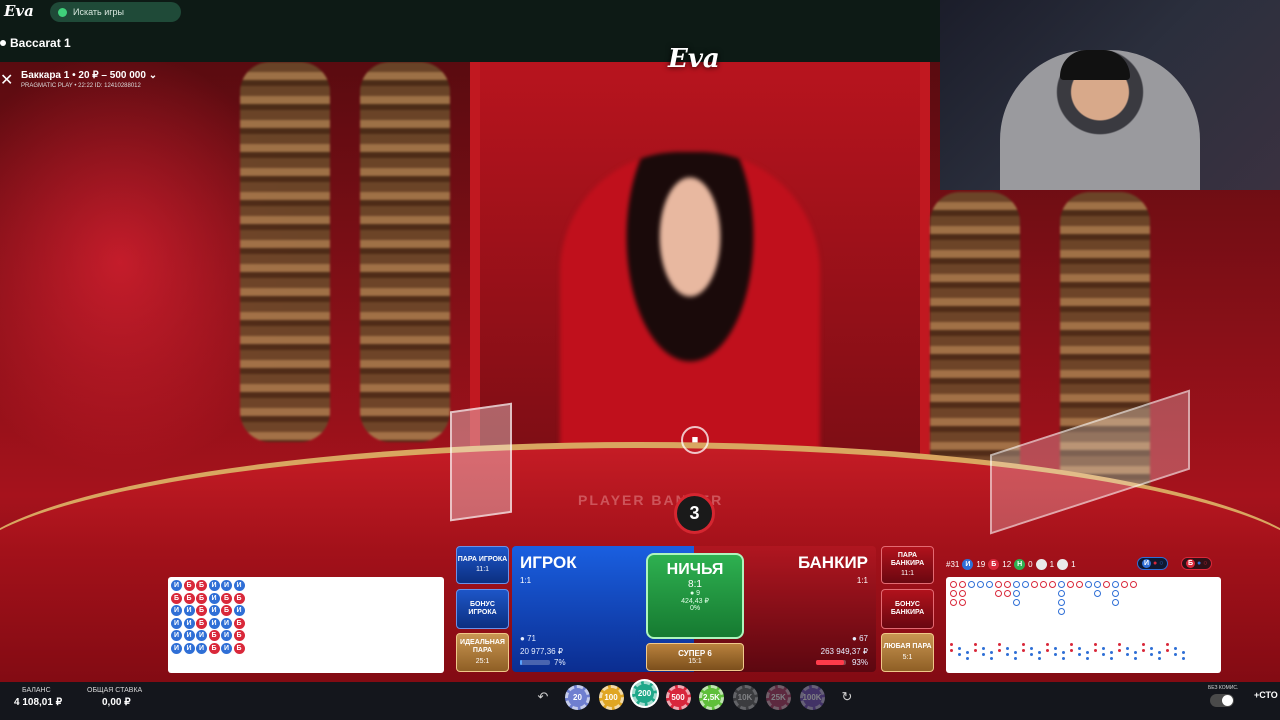 This screenshot has height=720, width=1280. What do you see at coordinates (1083, 625) in the screenshot?
I see `big-road-right` at bounding box center [1083, 625].